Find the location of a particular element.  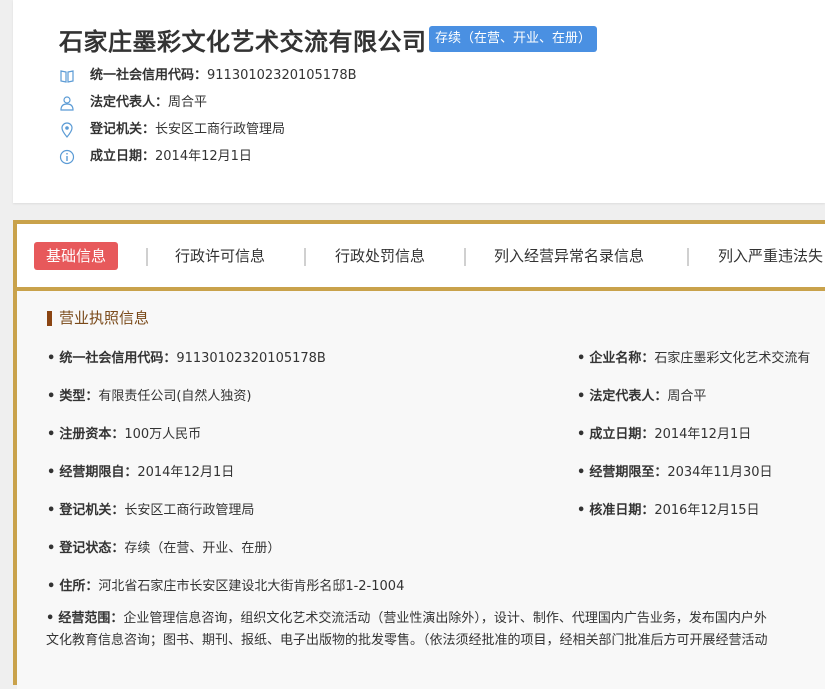

company-name-title: 石家庄墨彩文化艺术交流有限公司 is located at coordinates (243, 42).